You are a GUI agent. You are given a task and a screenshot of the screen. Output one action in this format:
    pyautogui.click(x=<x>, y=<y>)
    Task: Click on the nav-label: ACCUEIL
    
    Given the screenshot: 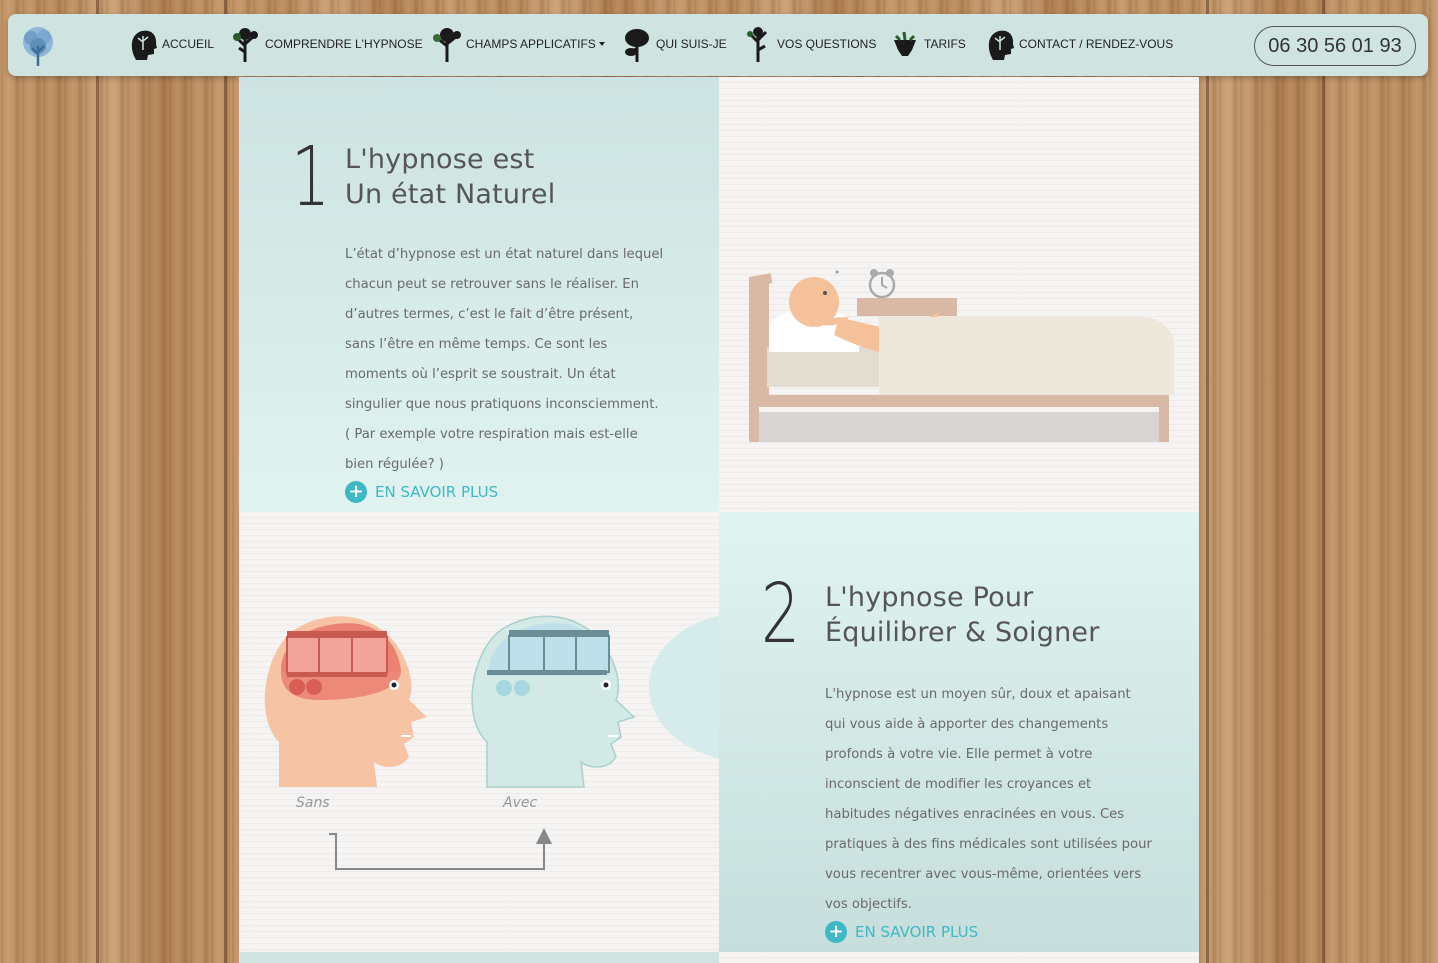 What is the action you would take?
    pyautogui.click(x=188, y=44)
    